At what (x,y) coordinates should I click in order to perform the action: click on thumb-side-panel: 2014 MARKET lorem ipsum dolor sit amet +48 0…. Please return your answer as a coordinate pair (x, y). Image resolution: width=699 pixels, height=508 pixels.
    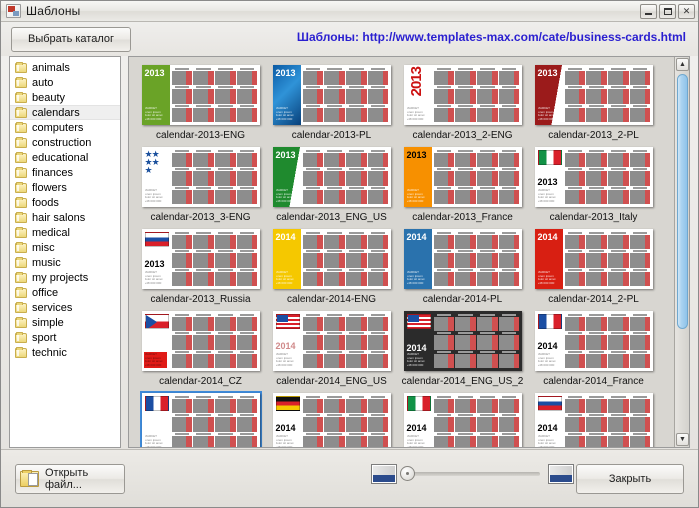
    Looking at the image, I should click on (286, 420).